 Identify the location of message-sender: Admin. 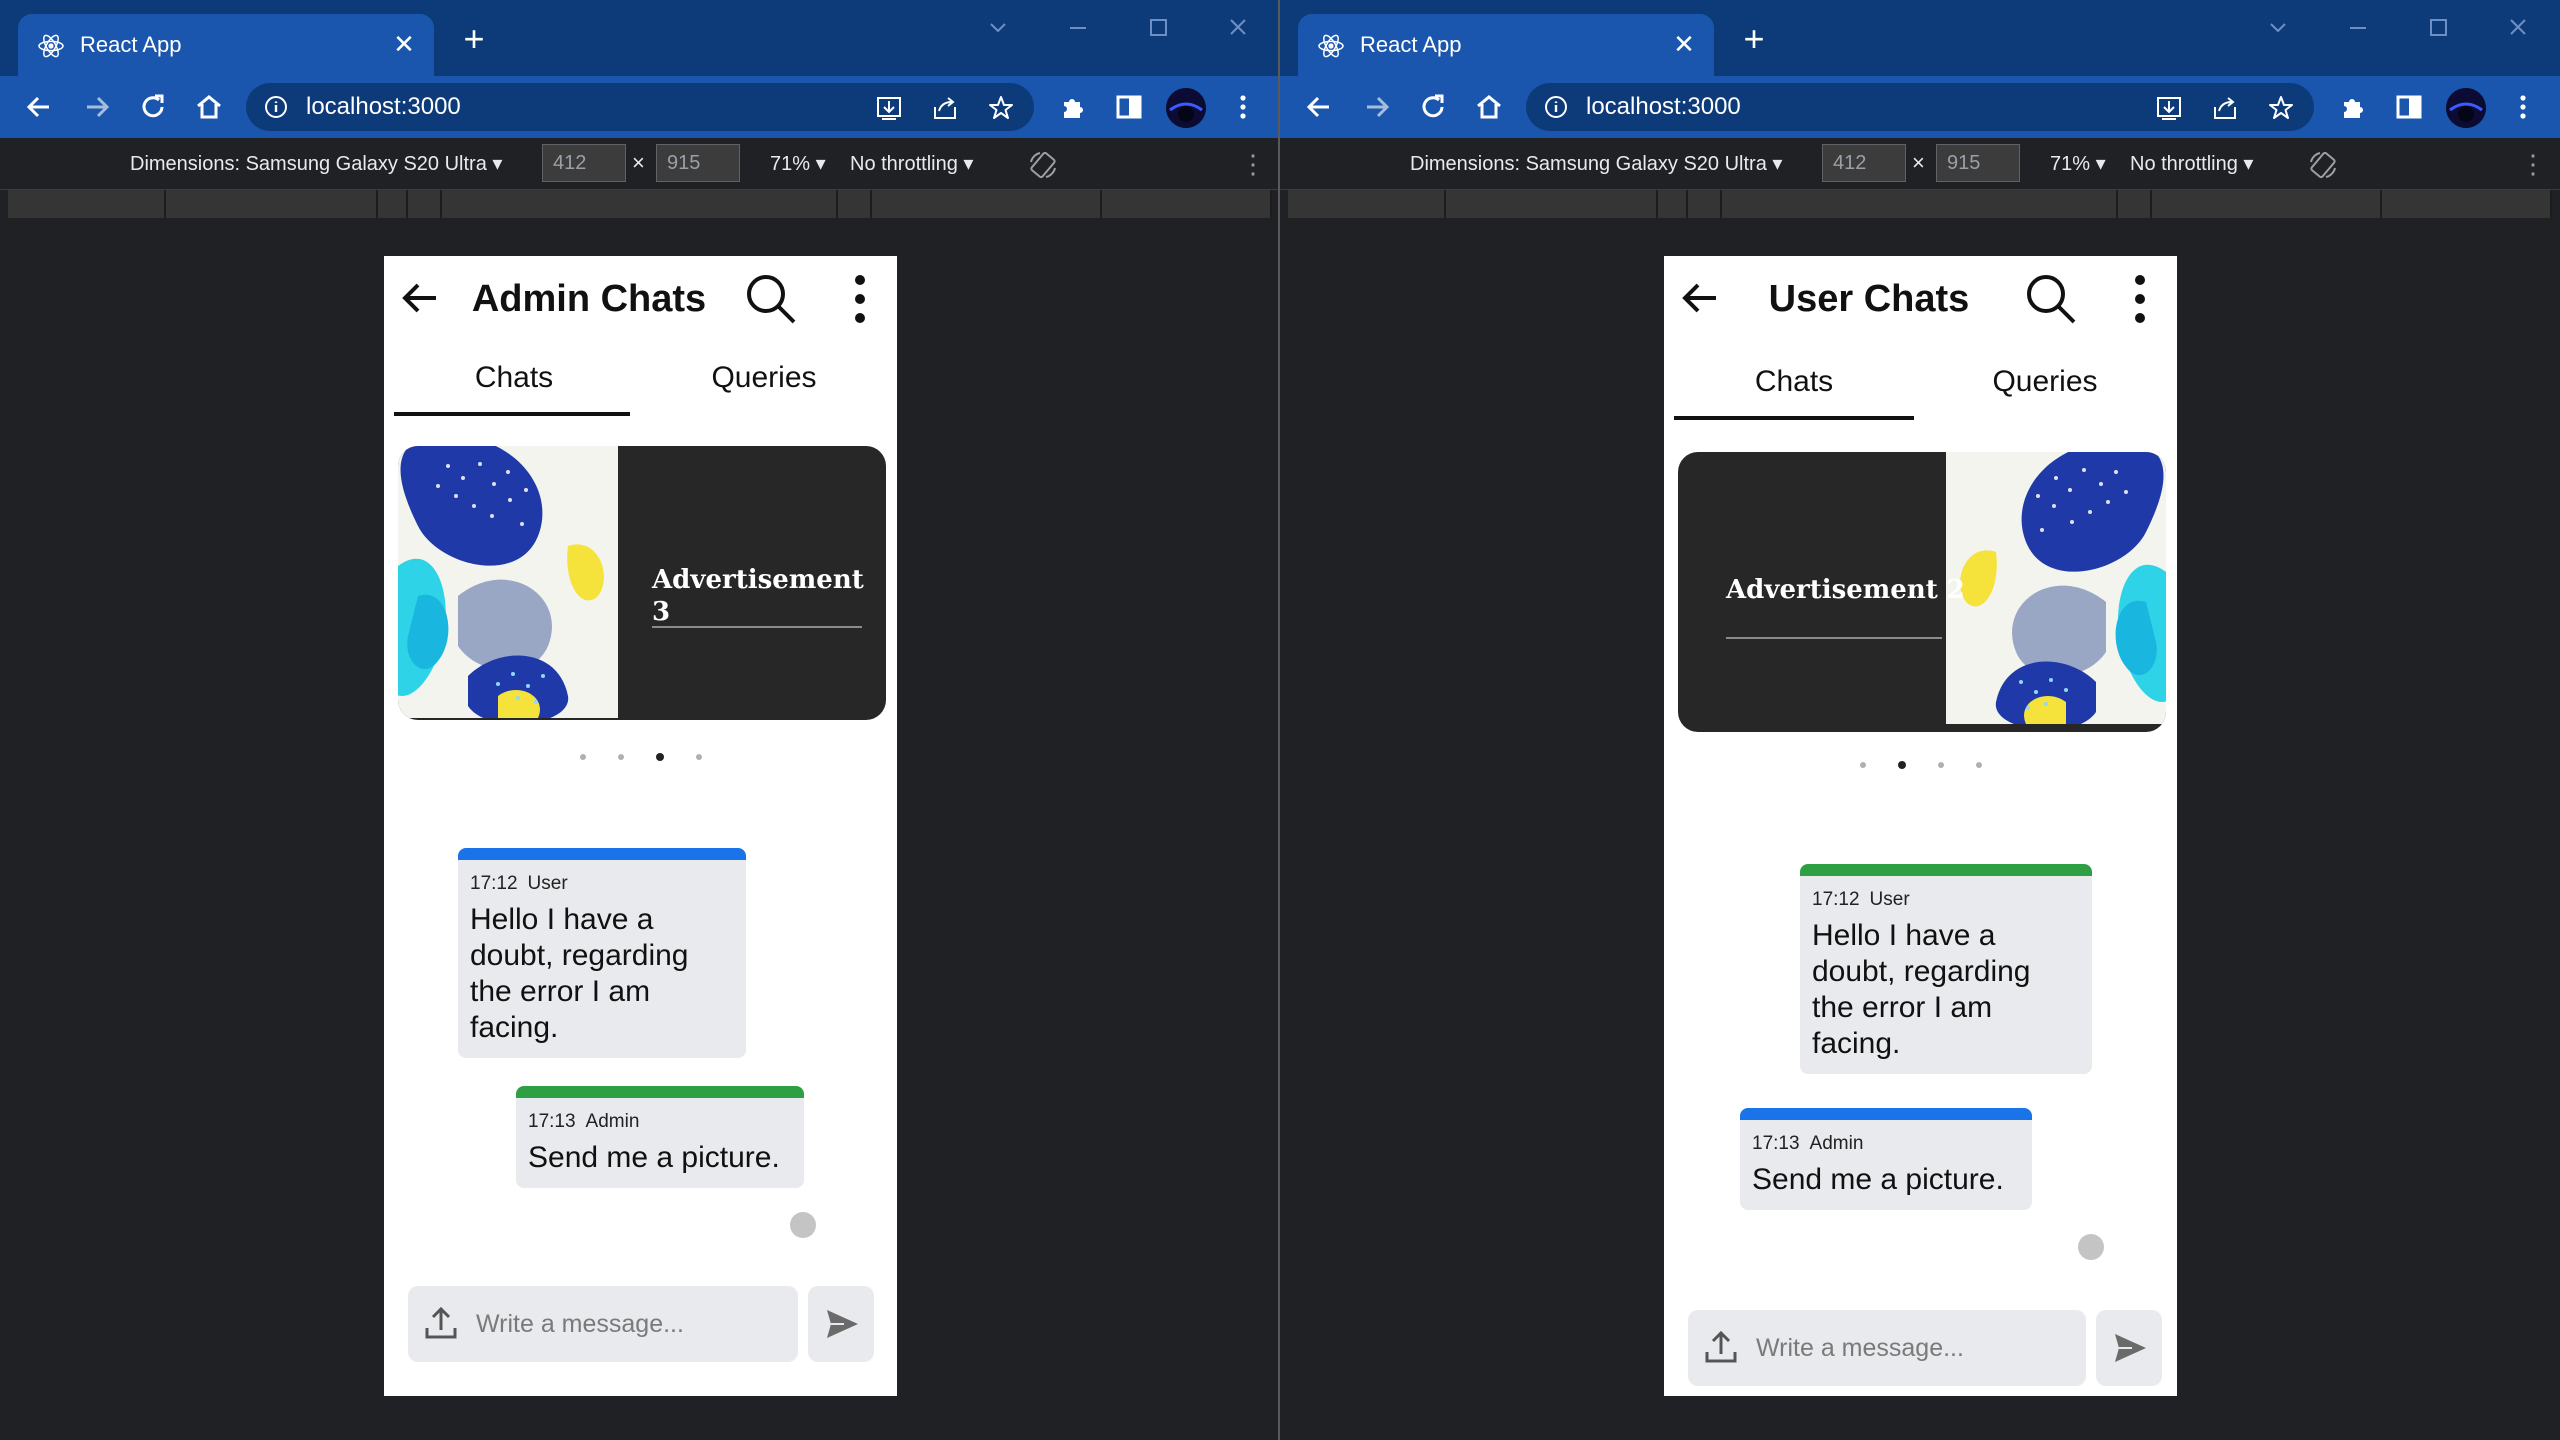
(1836, 1143).